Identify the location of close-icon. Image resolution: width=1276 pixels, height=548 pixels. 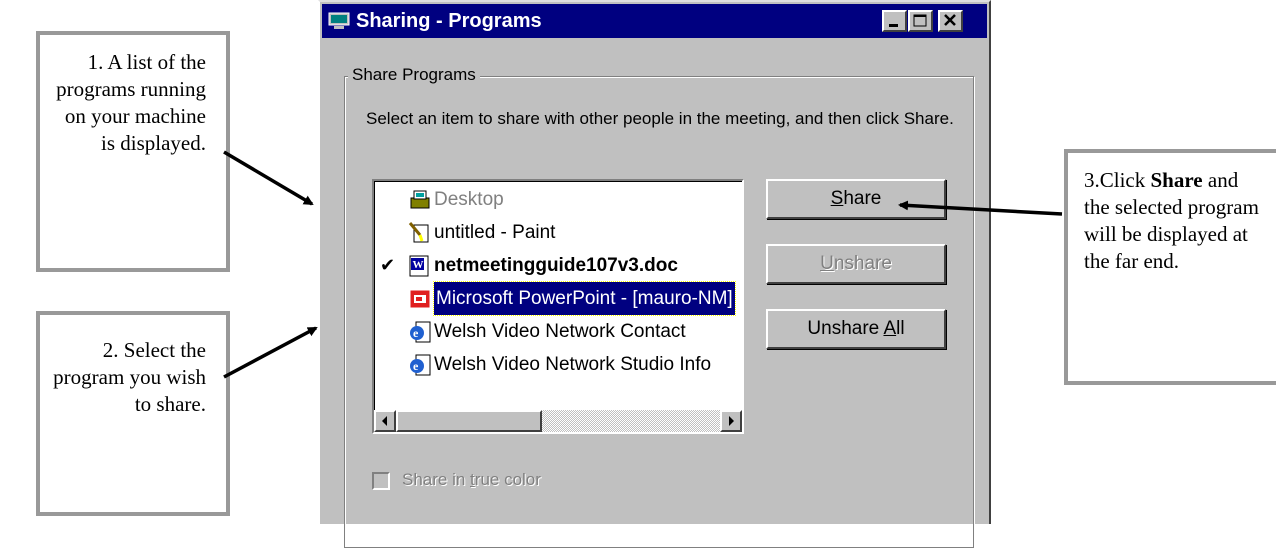
(950, 20).